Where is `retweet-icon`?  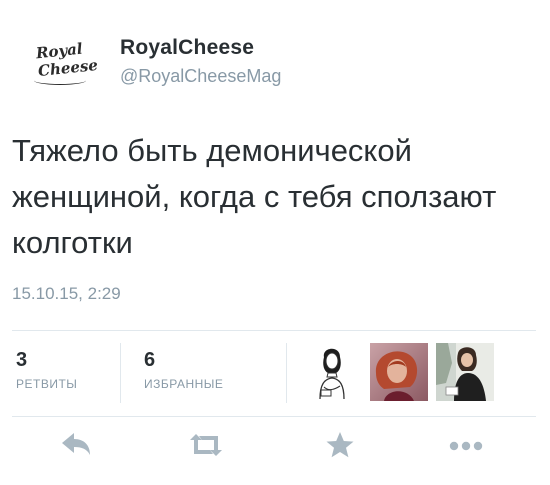 retweet-icon is located at coordinates (206, 445).